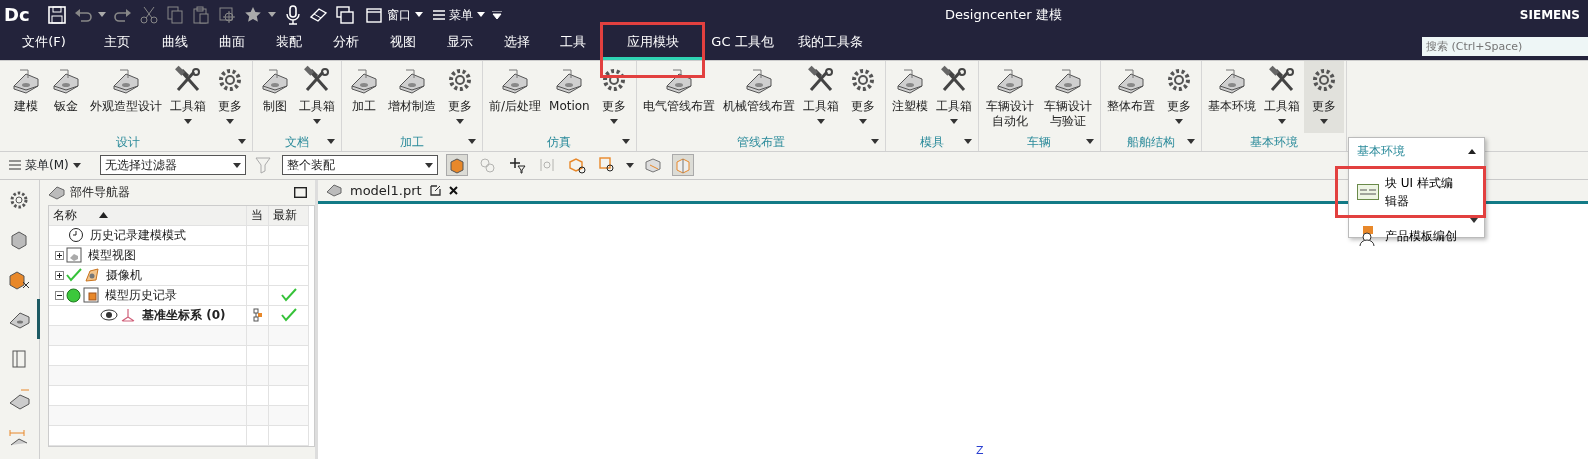 The width and height of the screenshot is (1588, 459). What do you see at coordinates (569, 96) in the screenshot?
I see `ribbon-command: Motion` at bounding box center [569, 96].